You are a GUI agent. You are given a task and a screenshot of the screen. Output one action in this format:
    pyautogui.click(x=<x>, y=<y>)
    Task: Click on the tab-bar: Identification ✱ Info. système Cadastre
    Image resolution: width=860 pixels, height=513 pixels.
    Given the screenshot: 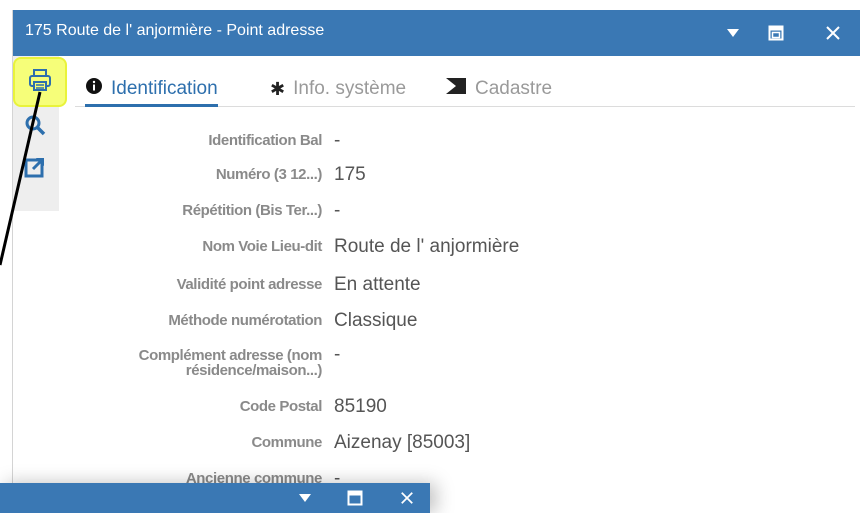 What is the action you would take?
    pyautogui.click(x=465, y=89)
    